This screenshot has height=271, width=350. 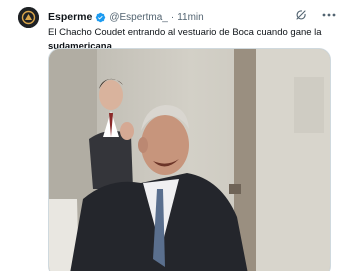 I want to click on timestamp: 11min, so click(x=190, y=17).